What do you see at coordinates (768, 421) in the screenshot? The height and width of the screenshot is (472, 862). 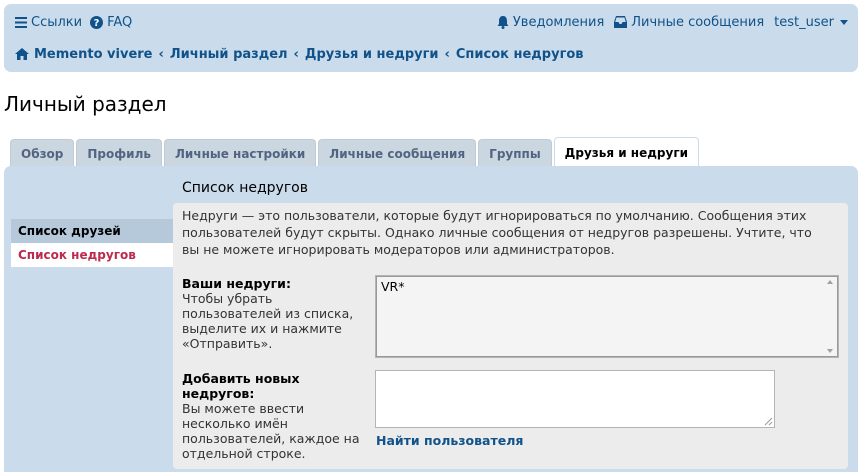 I see `resize-grip-icon` at bounding box center [768, 421].